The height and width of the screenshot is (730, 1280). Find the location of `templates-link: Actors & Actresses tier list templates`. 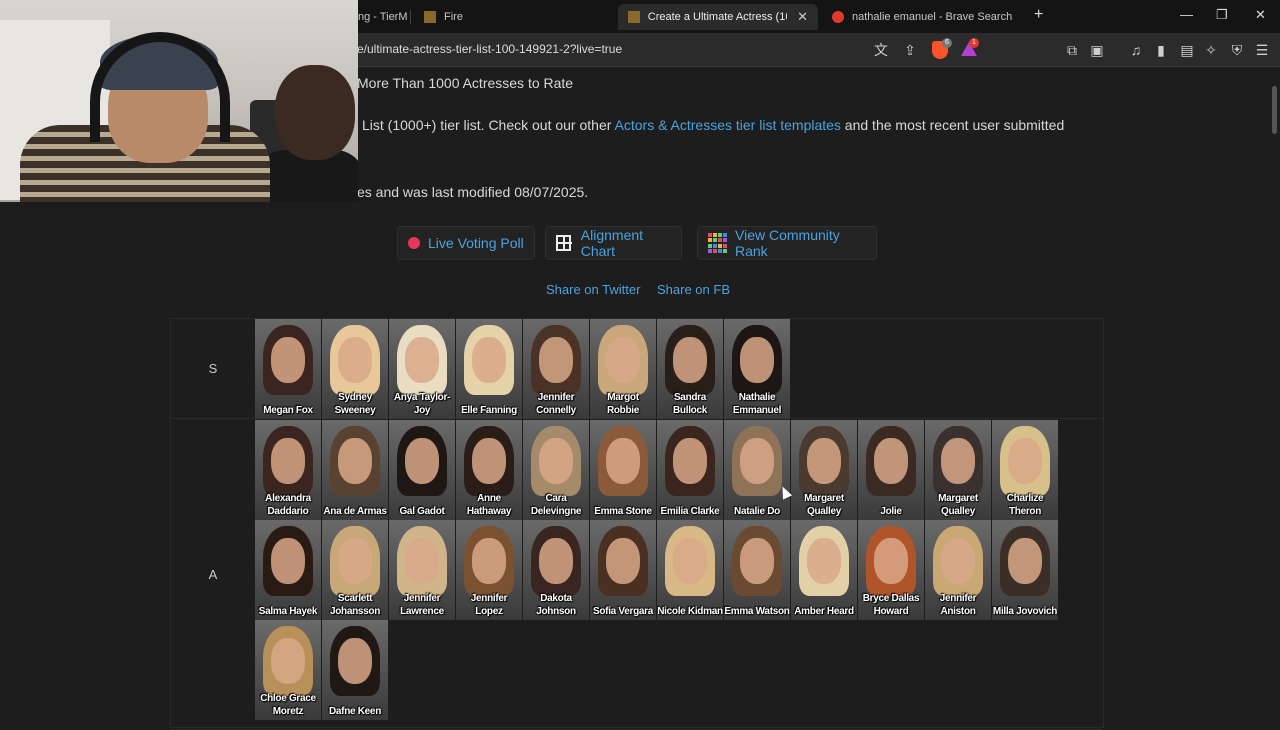

templates-link: Actors & Actresses tier list templates is located at coordinates (728, 125).